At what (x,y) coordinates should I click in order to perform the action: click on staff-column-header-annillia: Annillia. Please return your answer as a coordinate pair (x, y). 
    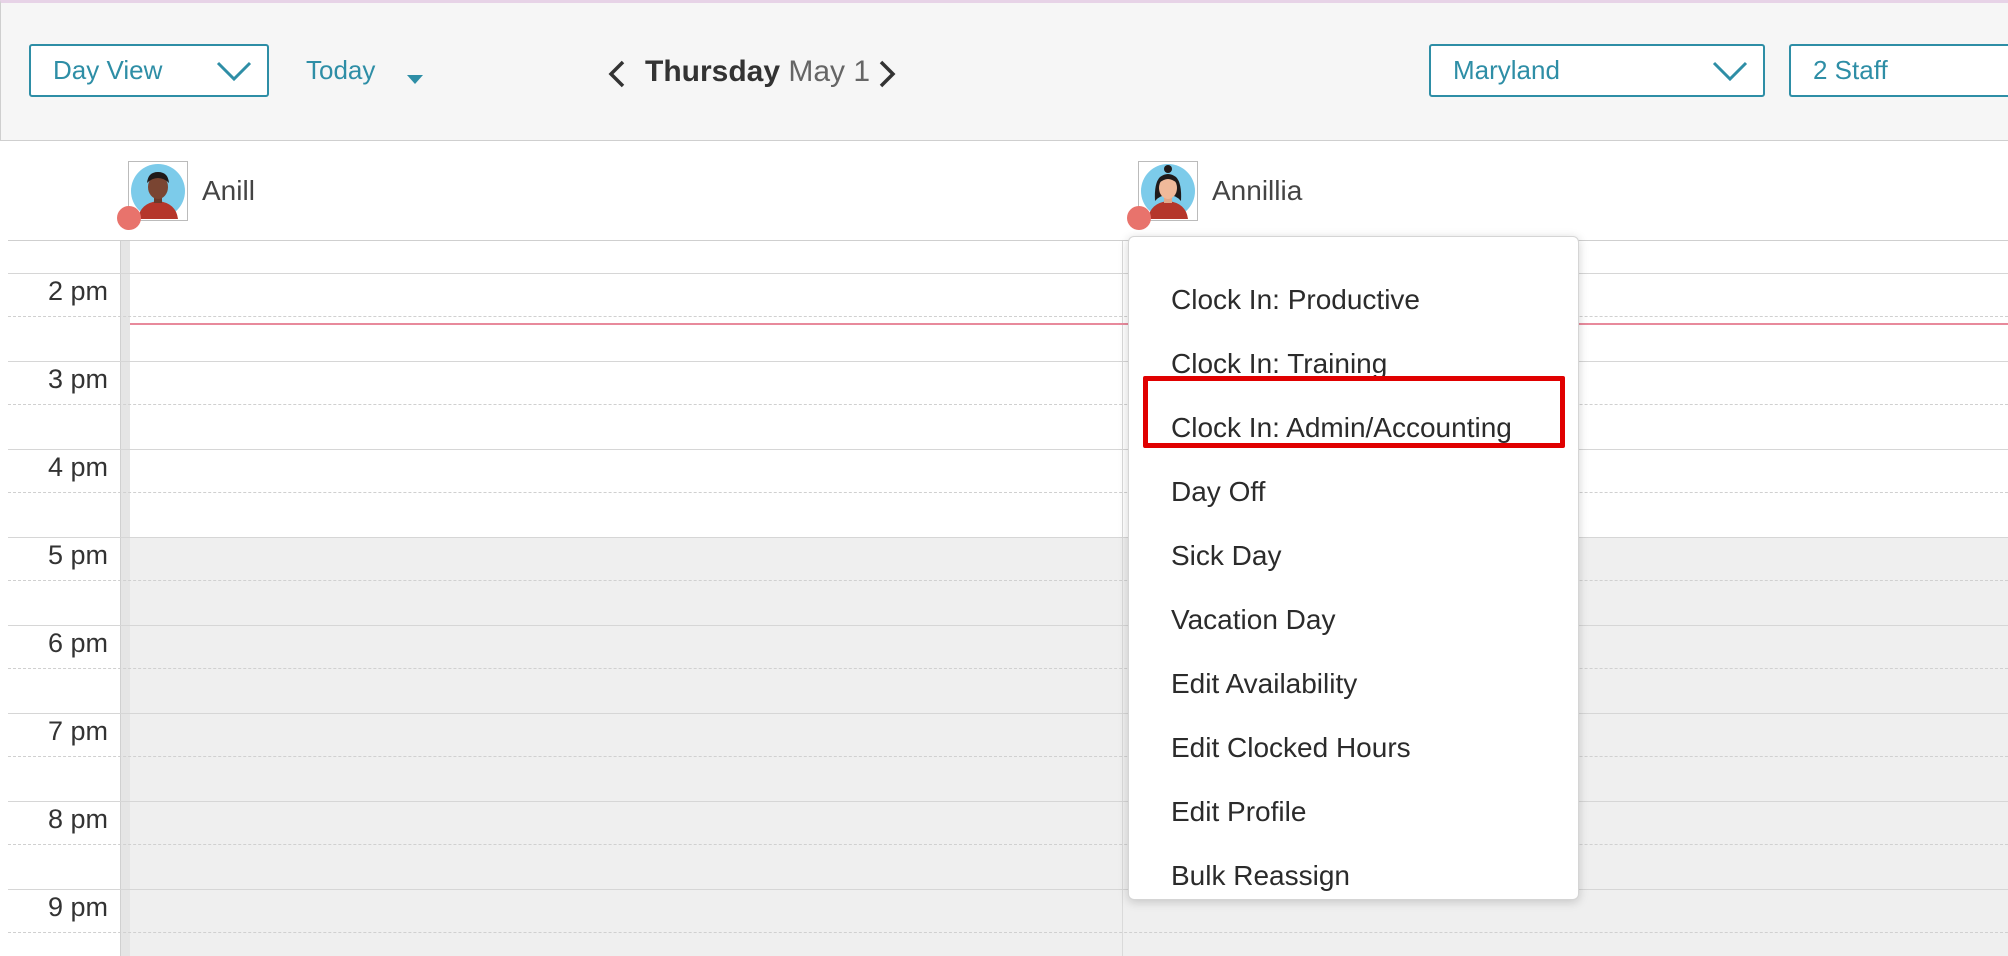
    Looking at the image, I should click on (1215, 195).